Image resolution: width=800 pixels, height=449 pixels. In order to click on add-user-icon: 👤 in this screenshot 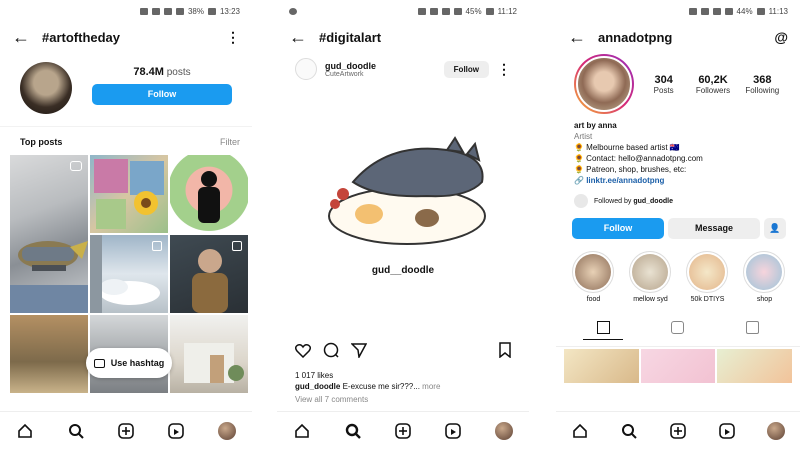, I will do `click(775, 228)`.